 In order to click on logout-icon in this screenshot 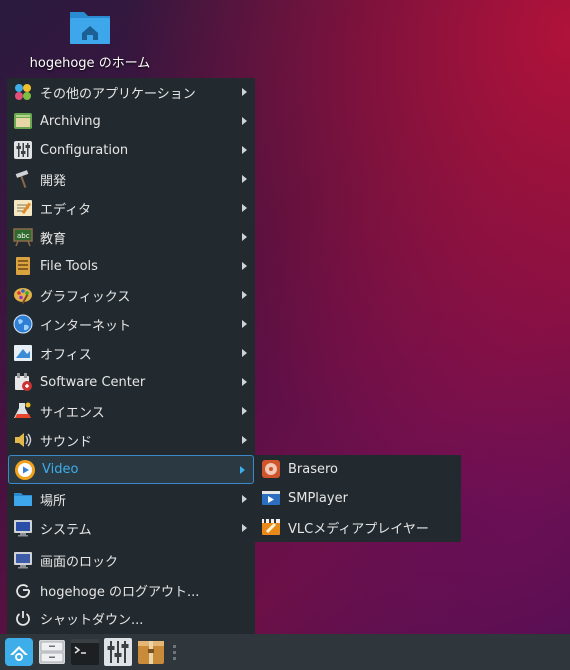, I will do `click(23, 590)`.